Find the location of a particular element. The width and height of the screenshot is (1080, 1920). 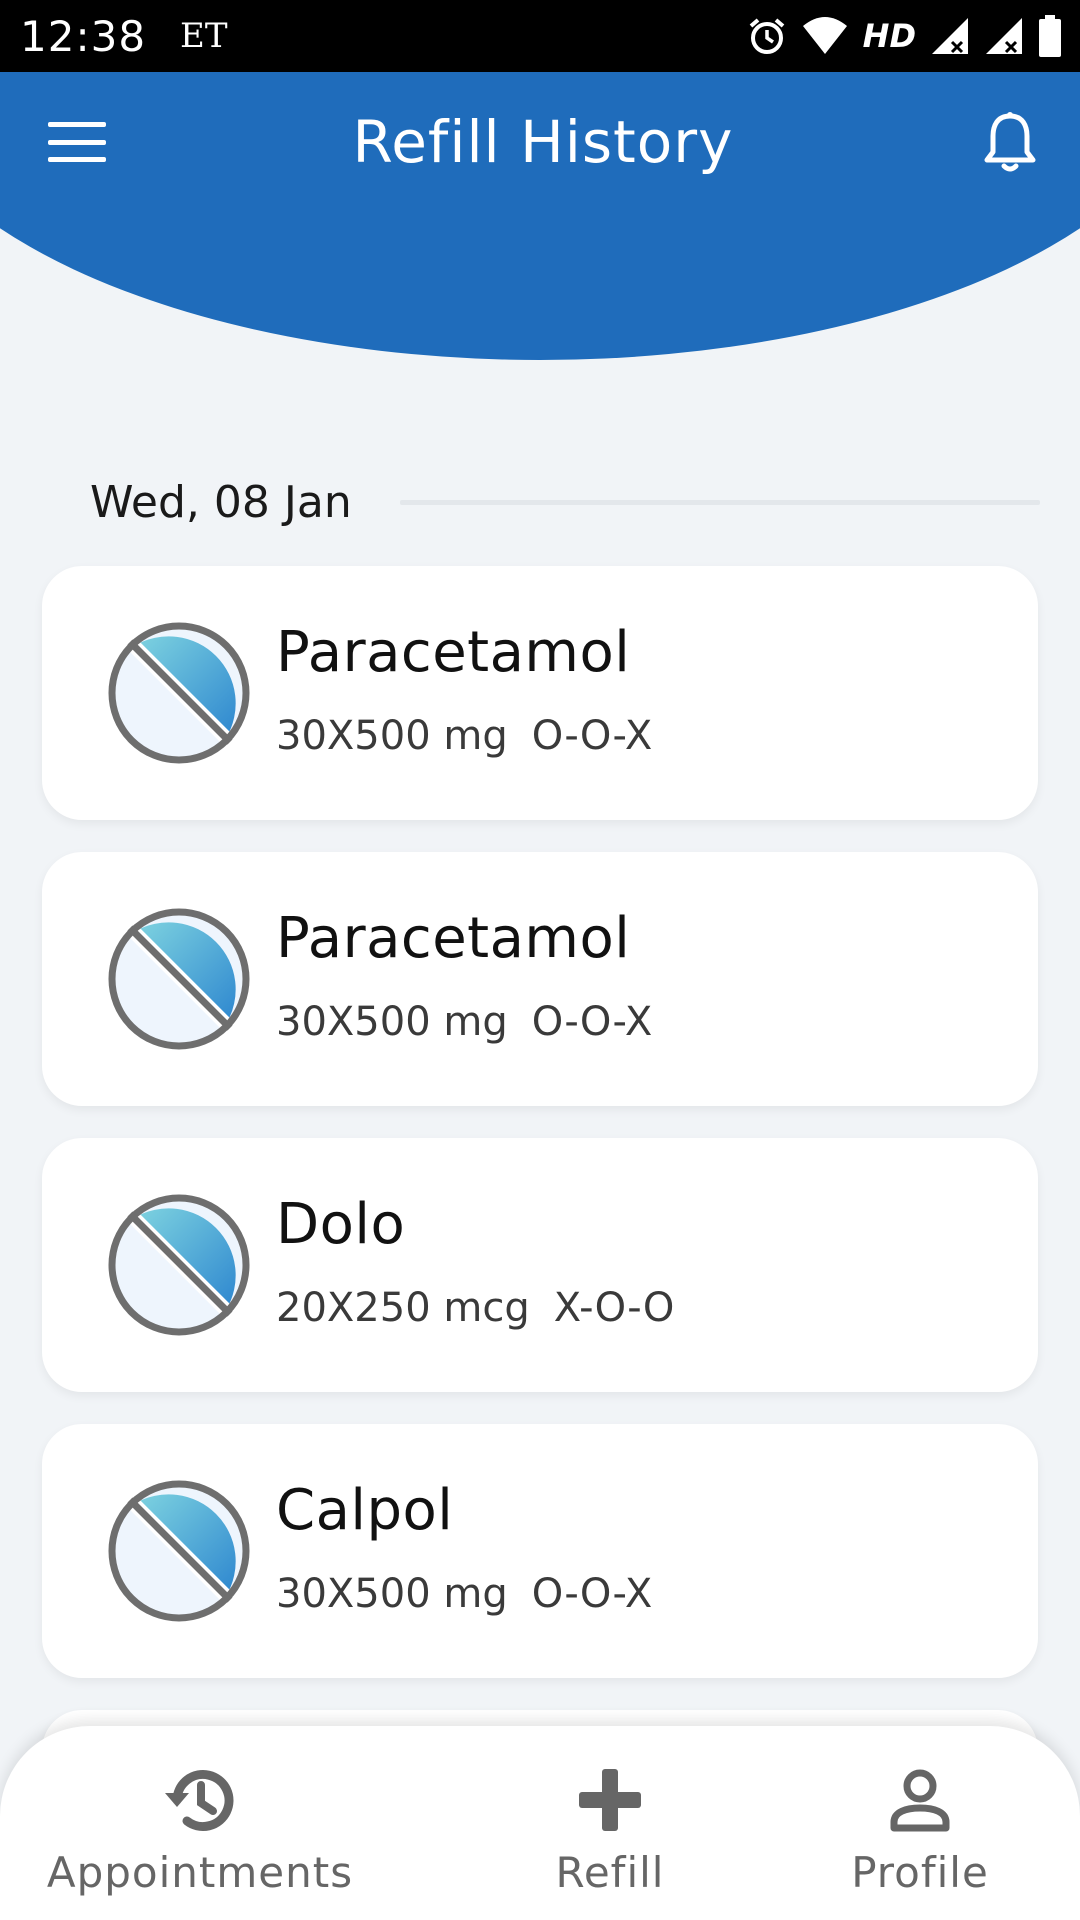

medicine-details: 20X250 mcg X-O-O is located at coordinates (475, 1308).